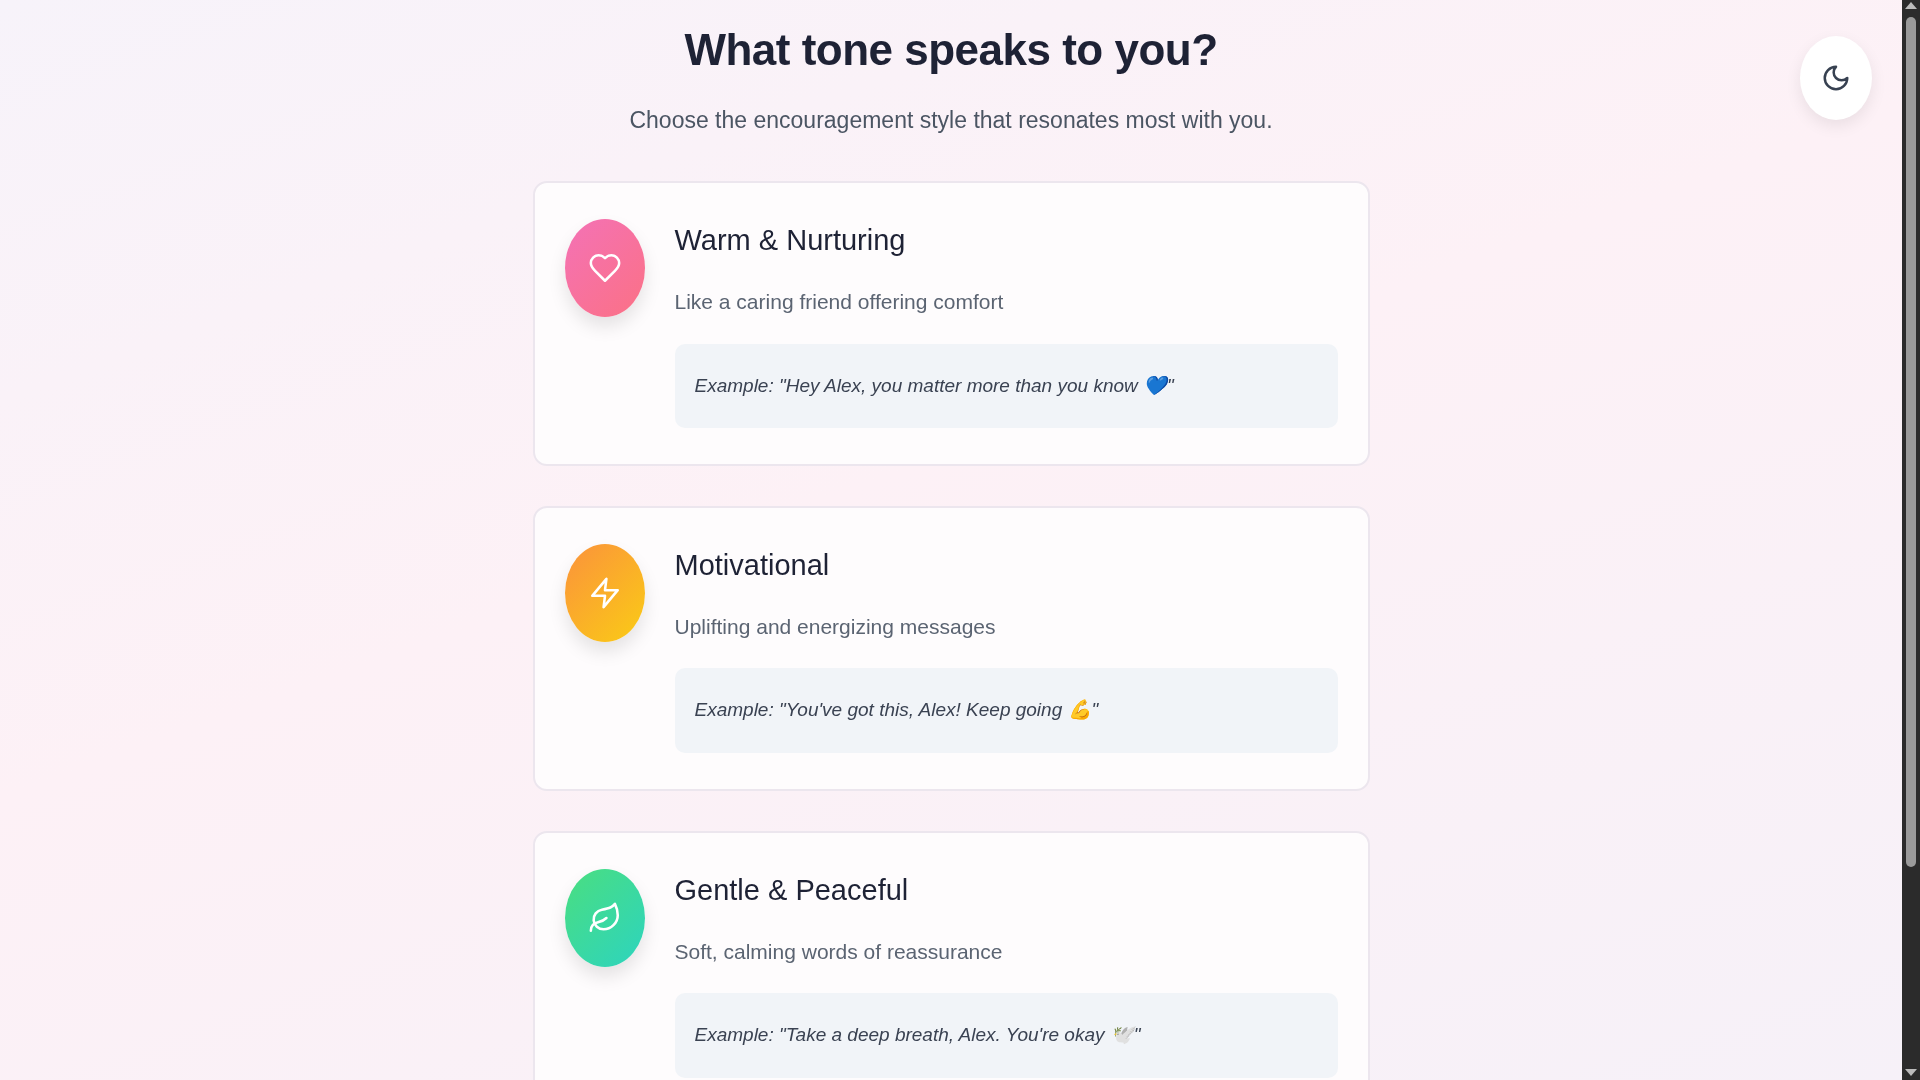 The image size is (1920, 1080). I want to click on page-subheading: Choose the encouragement style that resonates most with you., so click(951, 120).